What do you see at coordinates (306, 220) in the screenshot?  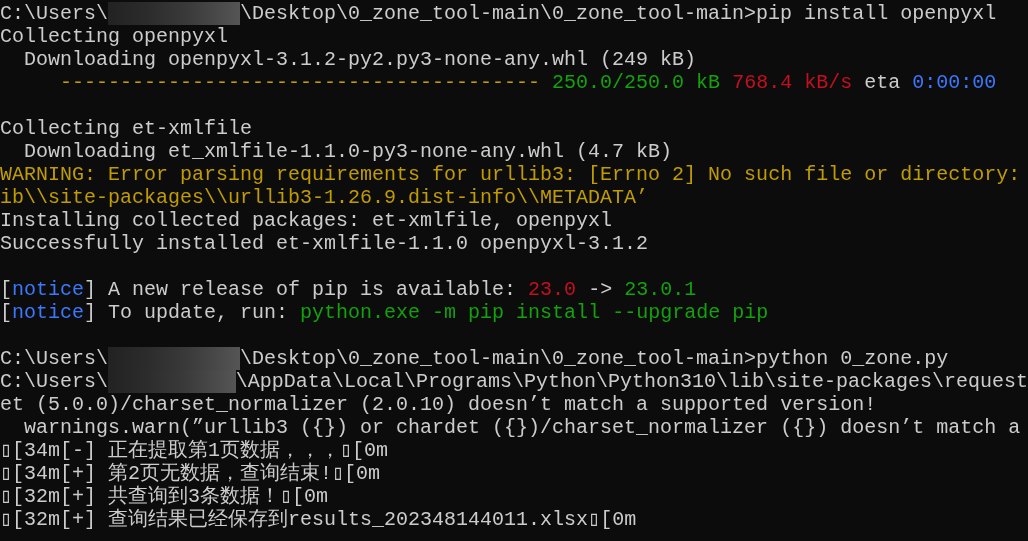 I see `console-line: Installing collected packages: et-xmlfile, openpyxl` at bounding box center [306, 220].